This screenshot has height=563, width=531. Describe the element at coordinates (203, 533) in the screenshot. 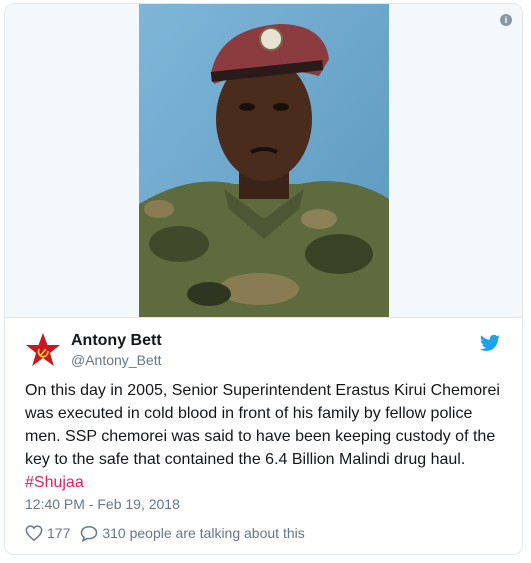

I see `conversation-label: 310 people are talking about this` at that location.